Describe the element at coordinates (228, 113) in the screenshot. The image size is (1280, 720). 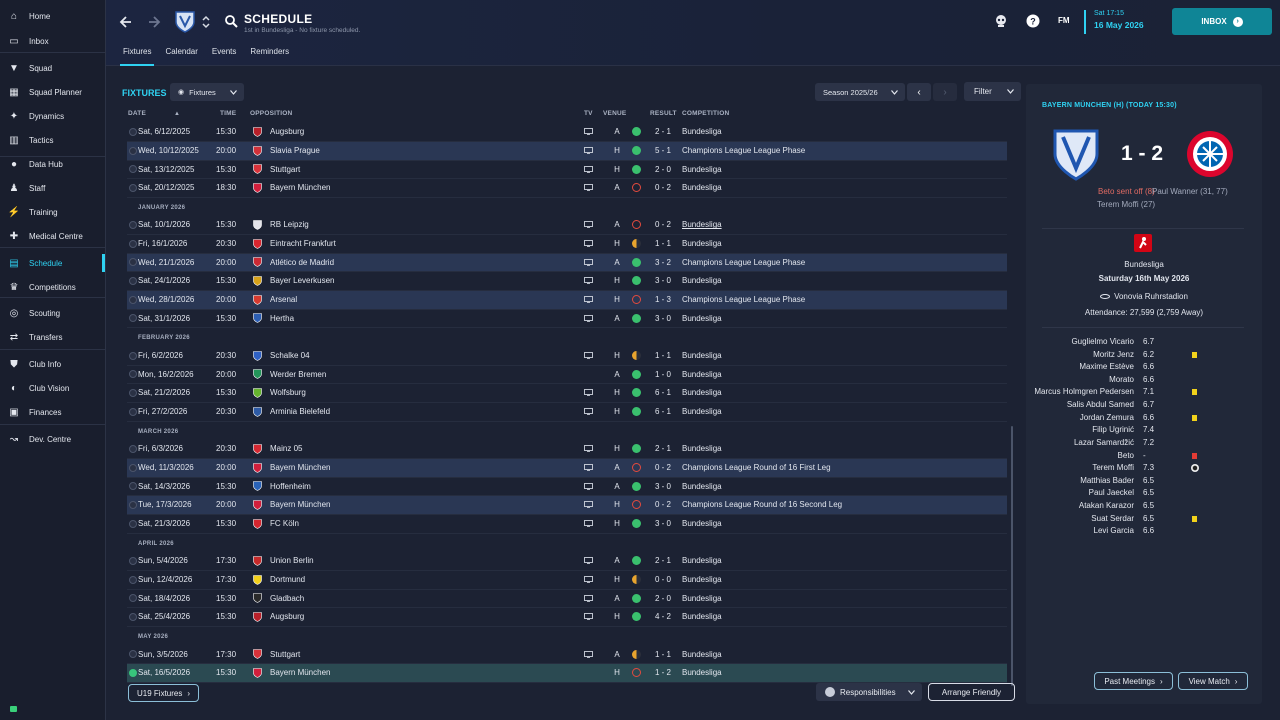
I see `column-header-time: TIME` at that location.